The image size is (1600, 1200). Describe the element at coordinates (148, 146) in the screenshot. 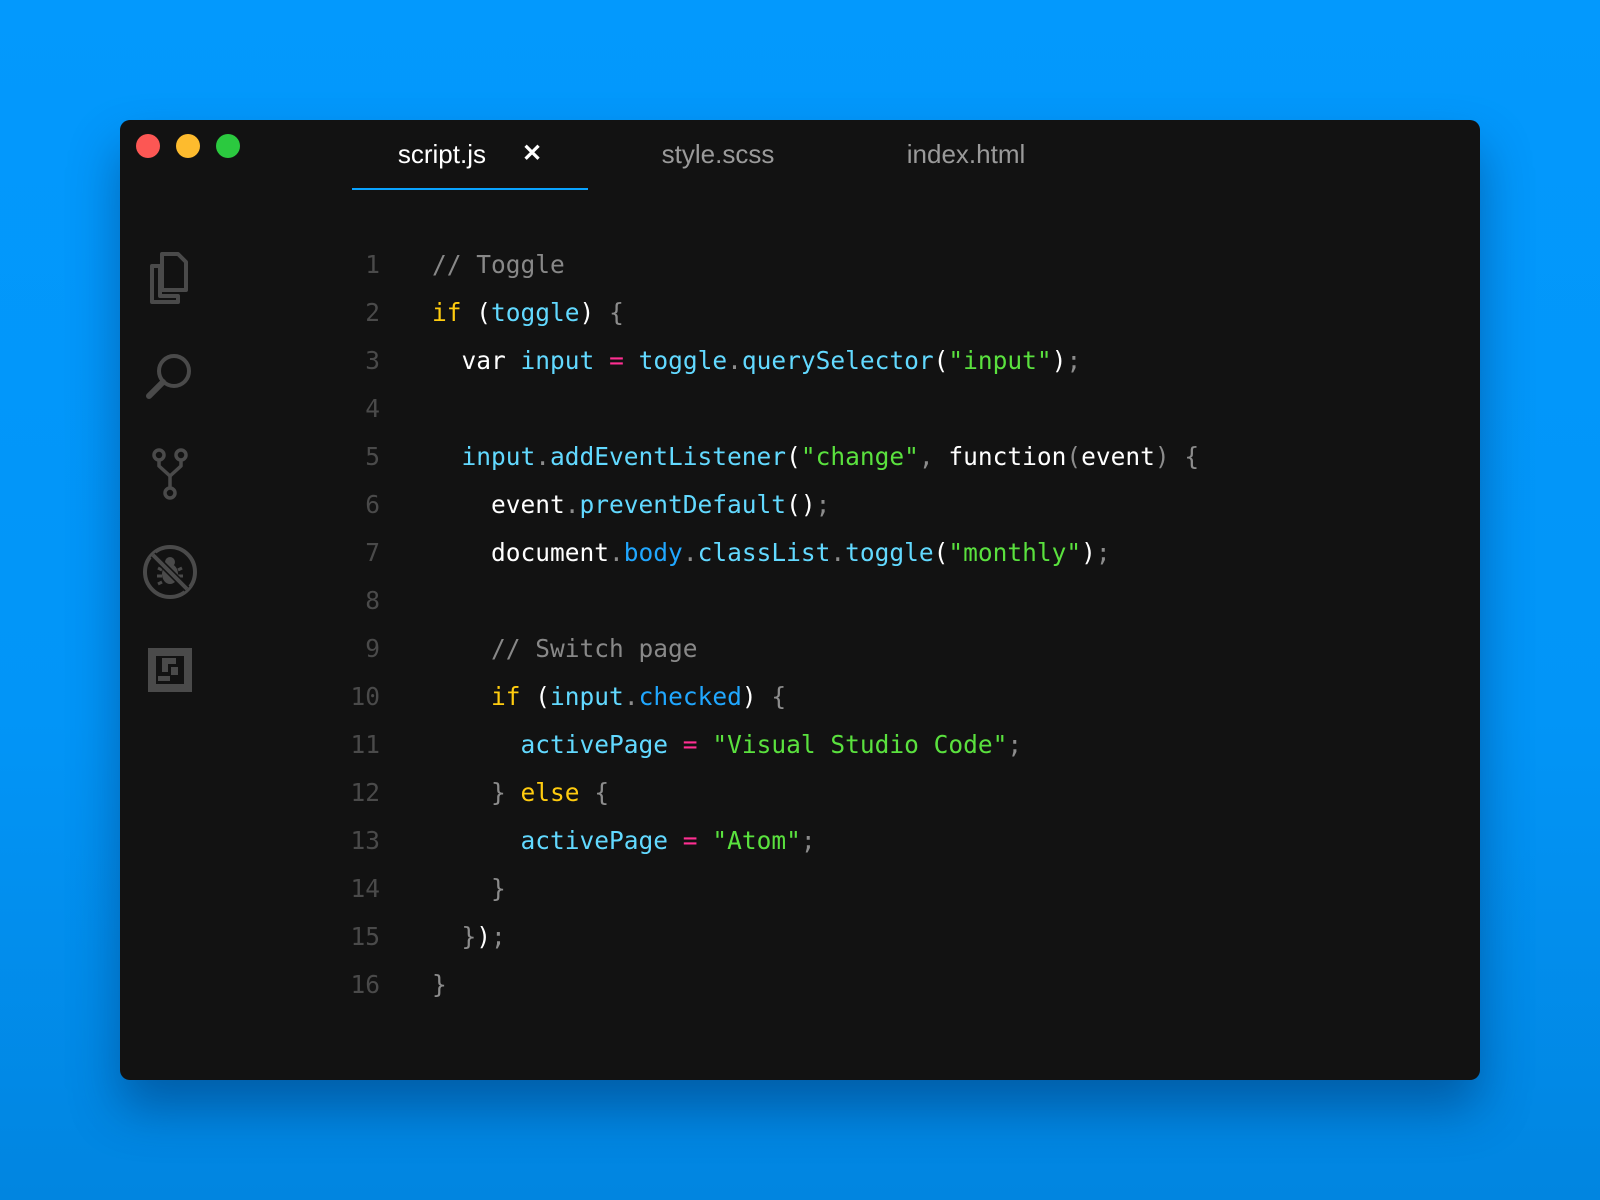

I see `close-window-button` at that location.